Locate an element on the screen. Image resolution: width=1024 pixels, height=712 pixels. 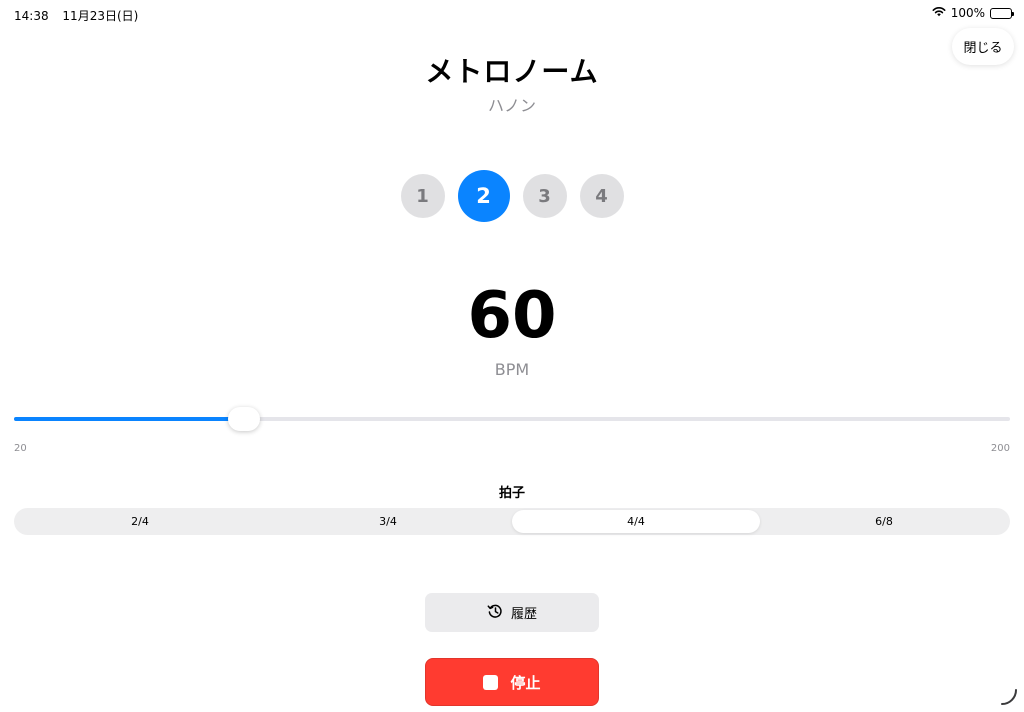
history-button: 履歴 is located at coordinates (512, 612).